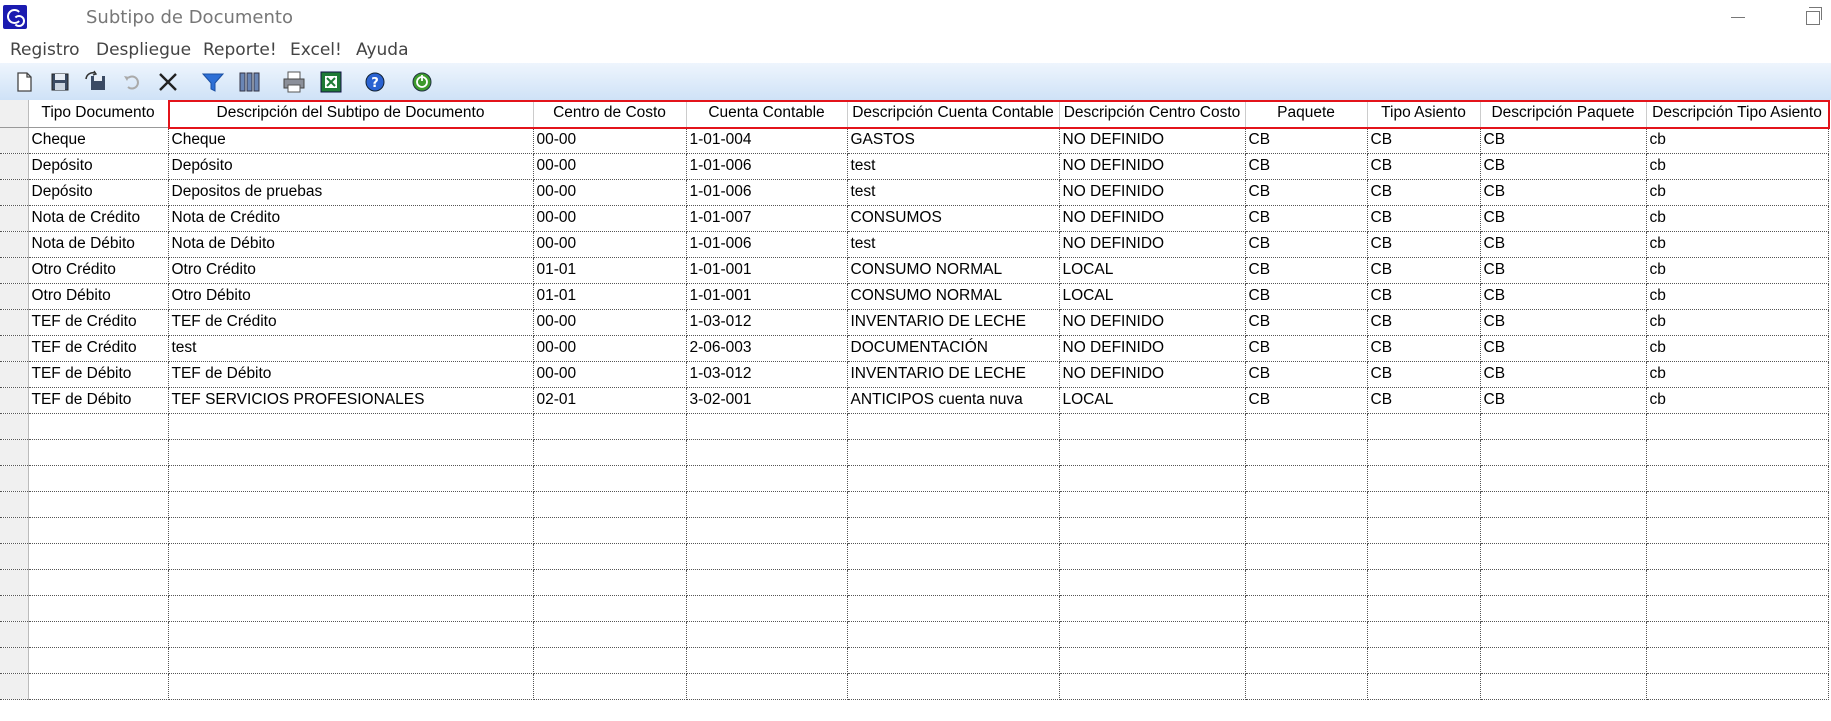 This screenshot has height=721, width=1831. What do you see at coordinates (422, 82) in the screenshot?
I see `exit-icon` at bounding box center [422, 82].